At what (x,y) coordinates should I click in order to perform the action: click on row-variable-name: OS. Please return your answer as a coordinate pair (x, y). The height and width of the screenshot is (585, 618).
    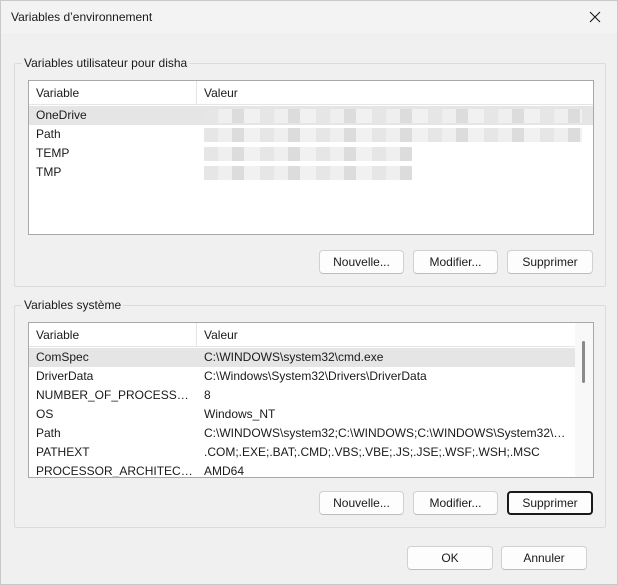
    Looking at the image, I should click on (45, 414).